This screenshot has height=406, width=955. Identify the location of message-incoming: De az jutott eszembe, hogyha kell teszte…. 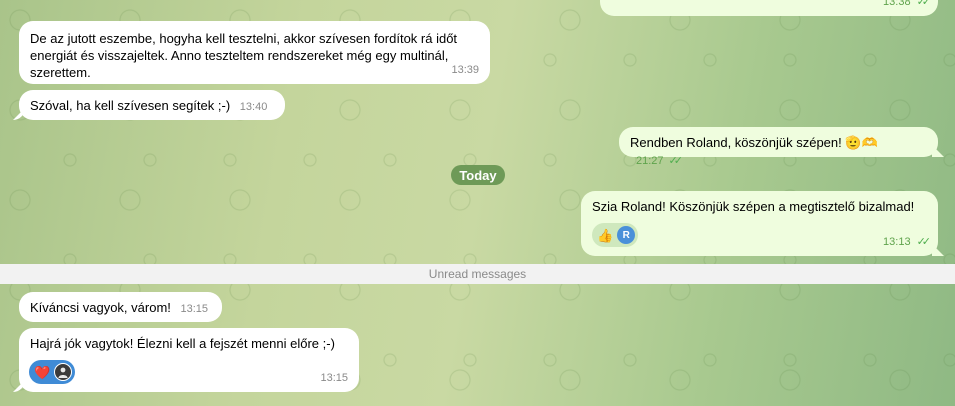
(254, 52).